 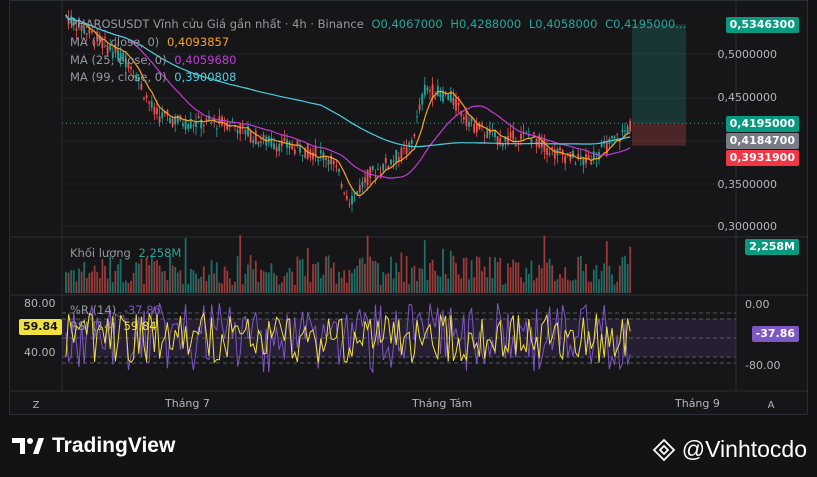 What do you see at coordinates (36, 405) in the screenshot?
I see `log-scale-button: Z` at bounding box center [36, 405].